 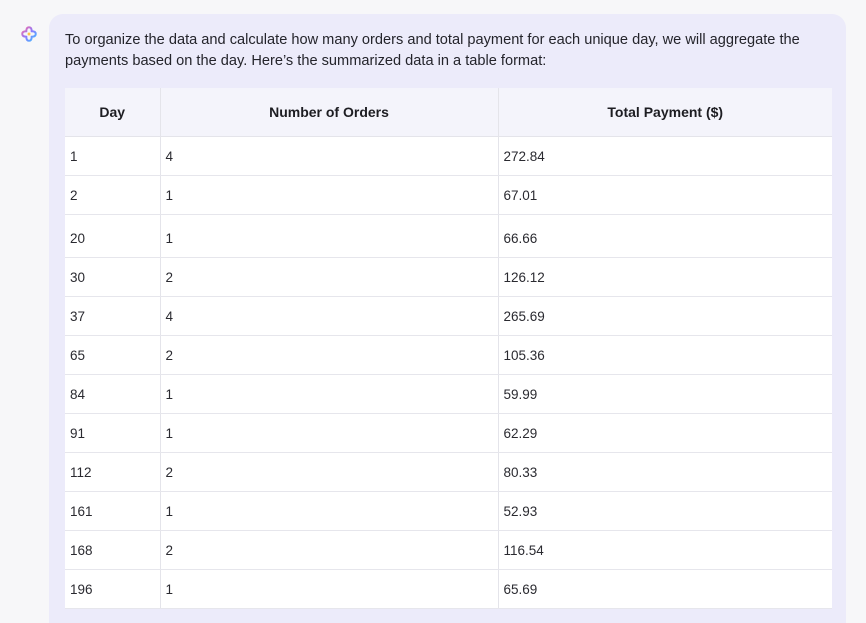 I want to click on cell-payment: 126.12, so click(x=665, y=277).